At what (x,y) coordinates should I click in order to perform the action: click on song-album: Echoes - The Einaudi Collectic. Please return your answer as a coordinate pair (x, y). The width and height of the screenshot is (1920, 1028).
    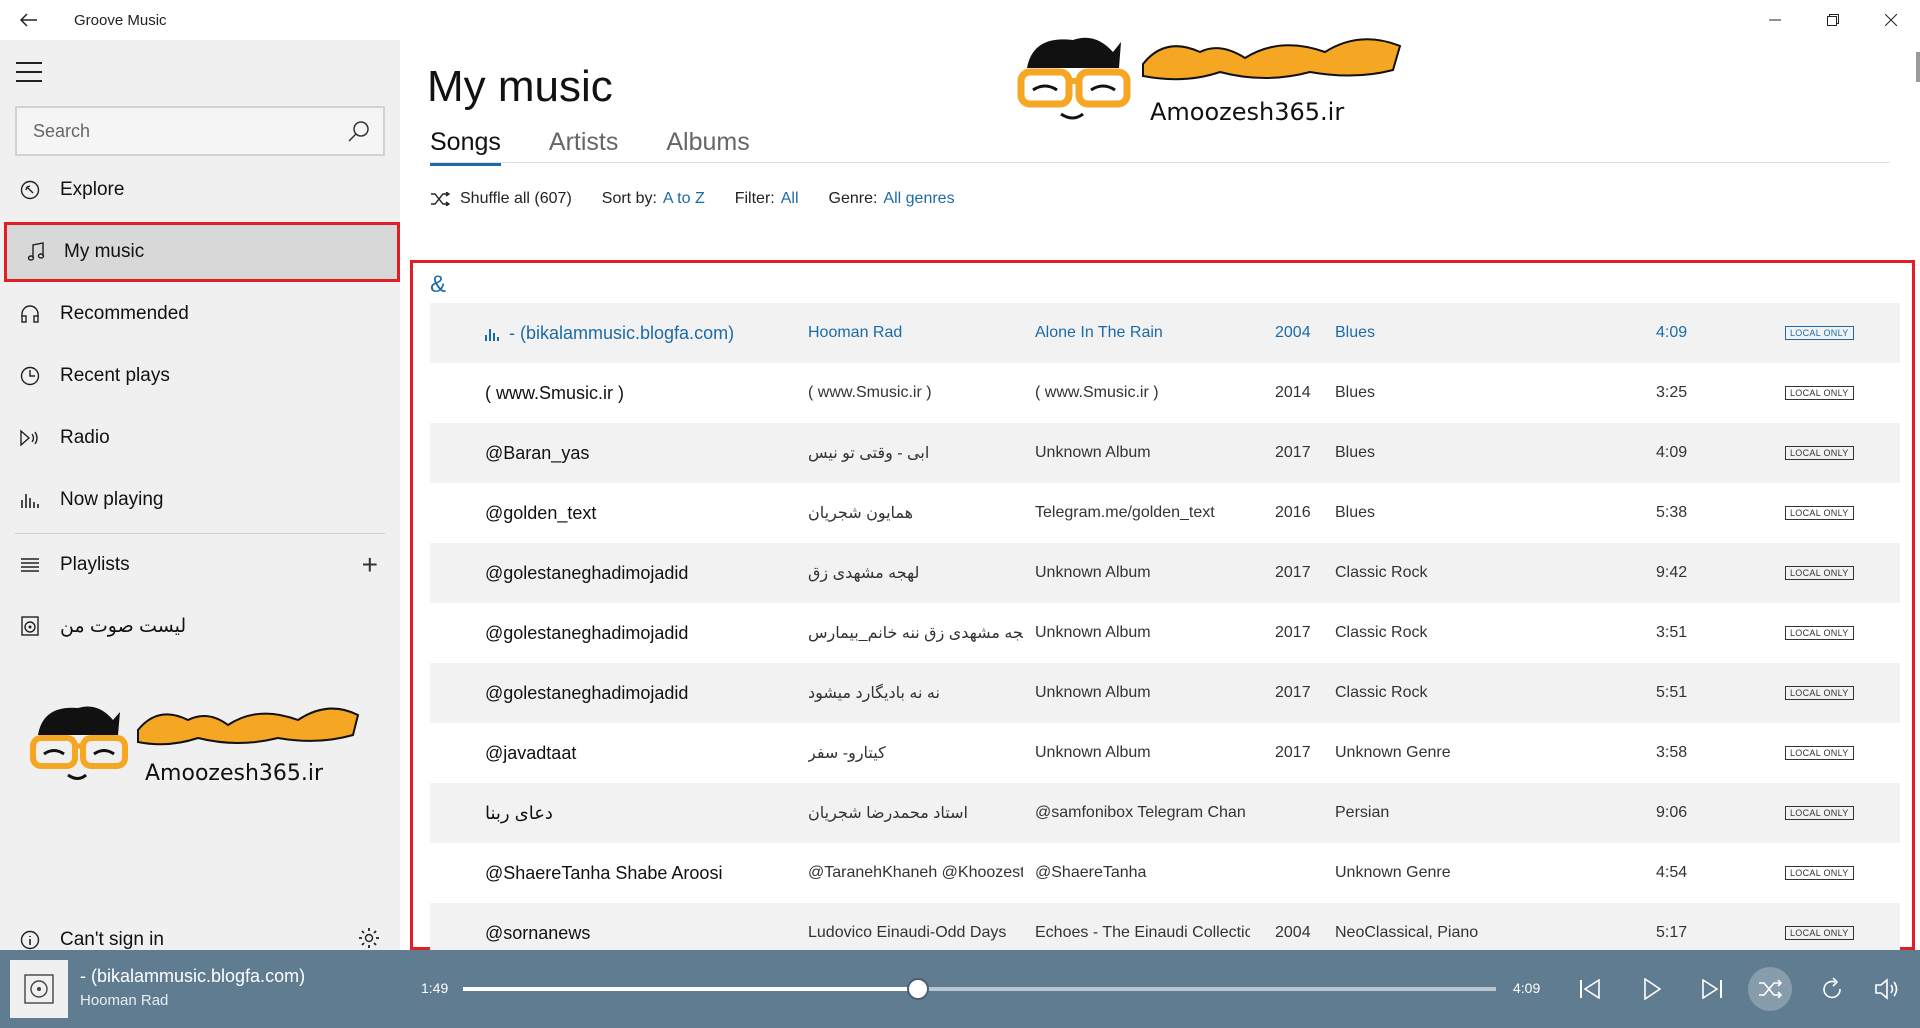
    Looking at the image, I should click on (1142, 933).